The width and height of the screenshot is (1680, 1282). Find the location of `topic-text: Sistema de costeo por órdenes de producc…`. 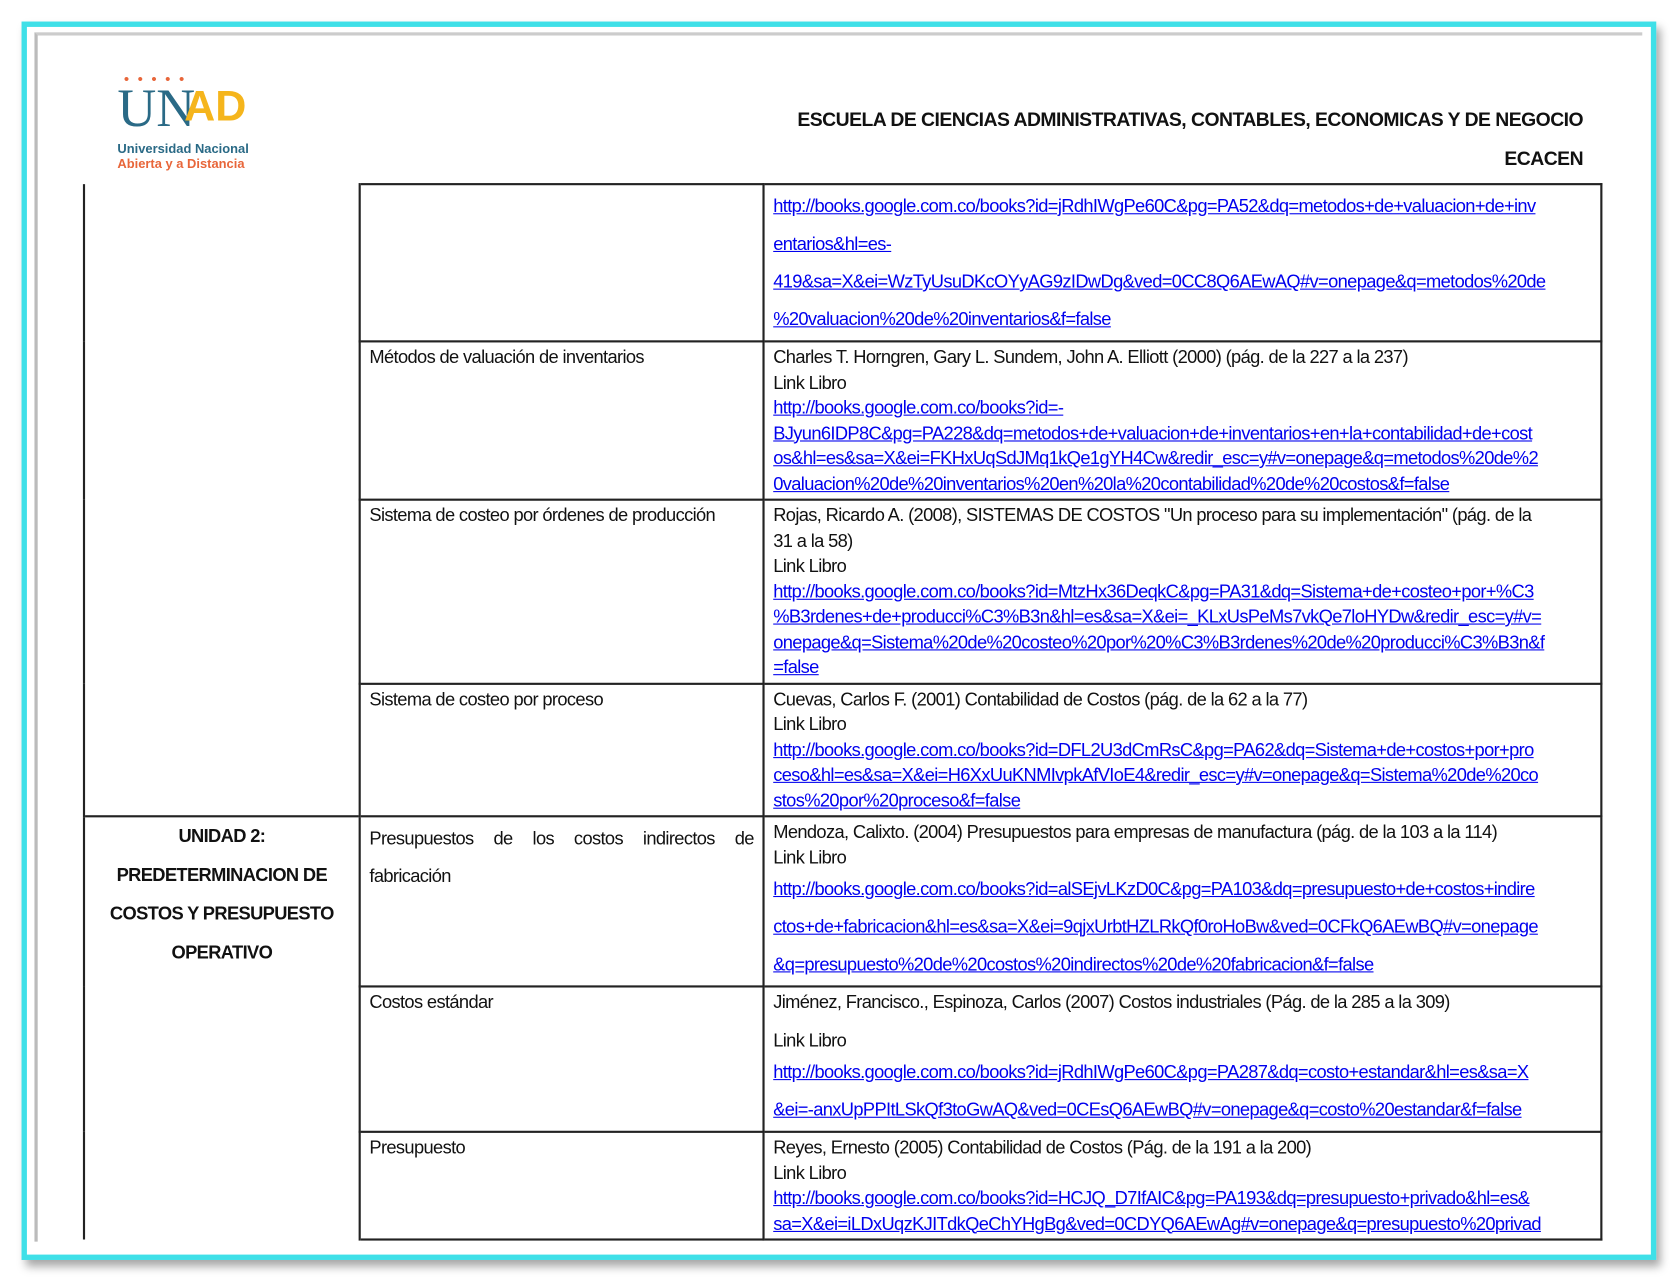

topic-text: Sistema de costeo por órdenes de producc… is located at coordinates (542, 515).